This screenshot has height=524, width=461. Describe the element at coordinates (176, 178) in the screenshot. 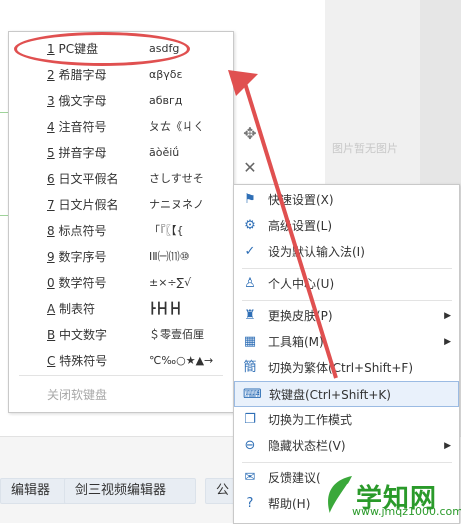

I see `keyboard-sample: さしすせそ` at that location.